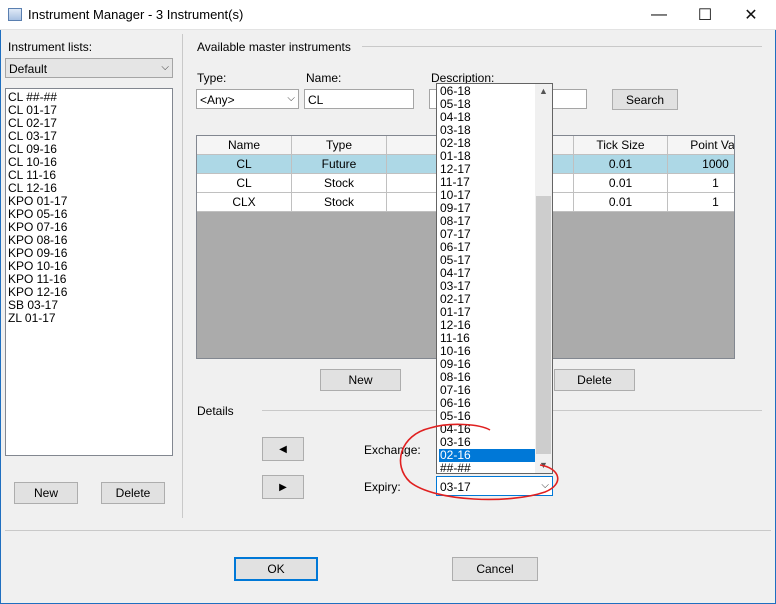 This screenshot has height=604, width=776. I want to click on dropdown-option: 04-17, so click(487, 273).